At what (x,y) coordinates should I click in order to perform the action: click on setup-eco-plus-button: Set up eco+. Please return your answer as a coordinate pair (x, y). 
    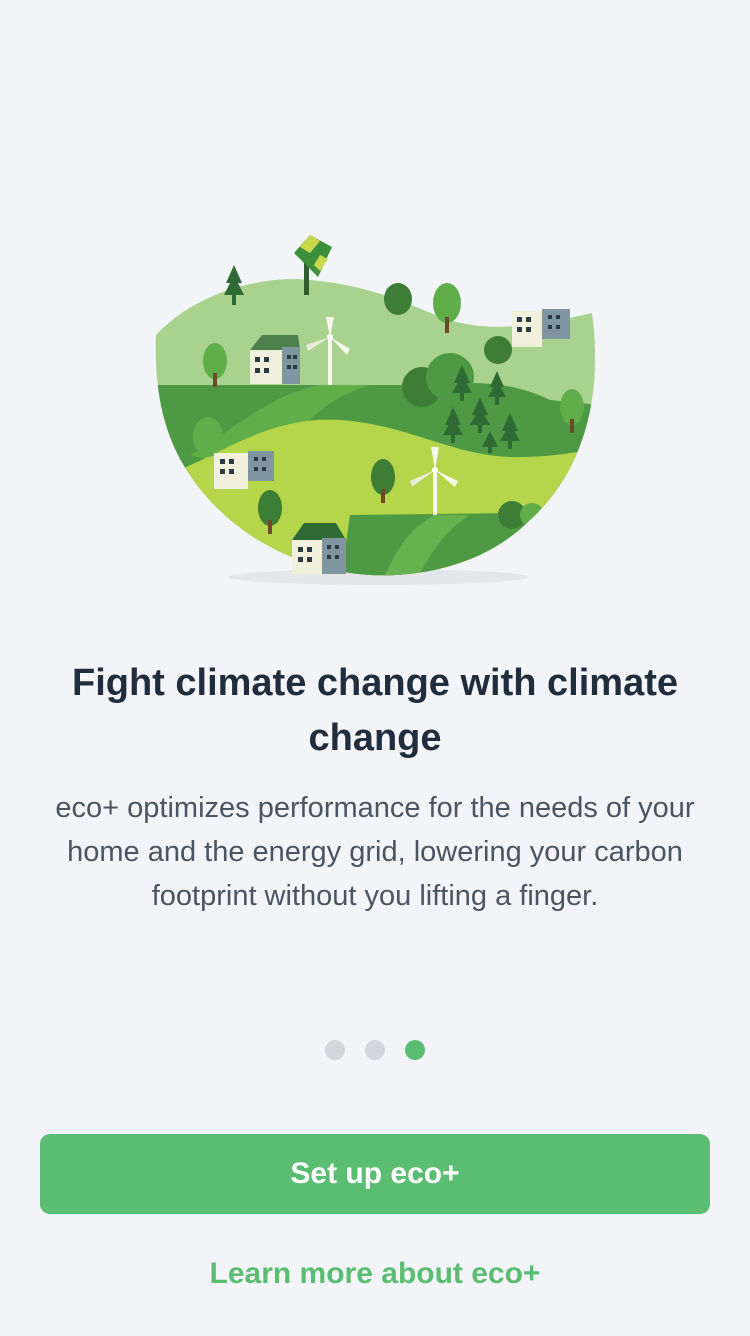
    Looking at the image, I should click on (375, 1174).